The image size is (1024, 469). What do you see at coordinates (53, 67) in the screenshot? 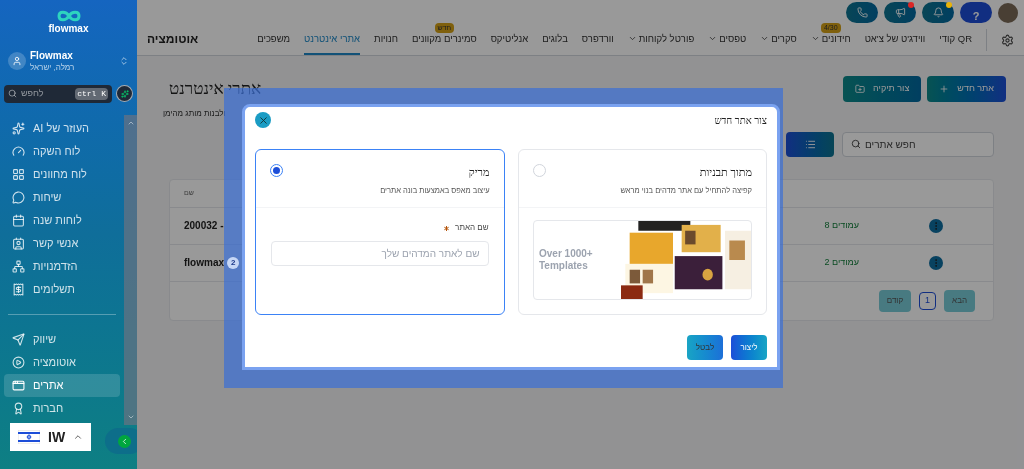
I see `account-location: רמלה, ישראל` at bounding box center [53, 67].